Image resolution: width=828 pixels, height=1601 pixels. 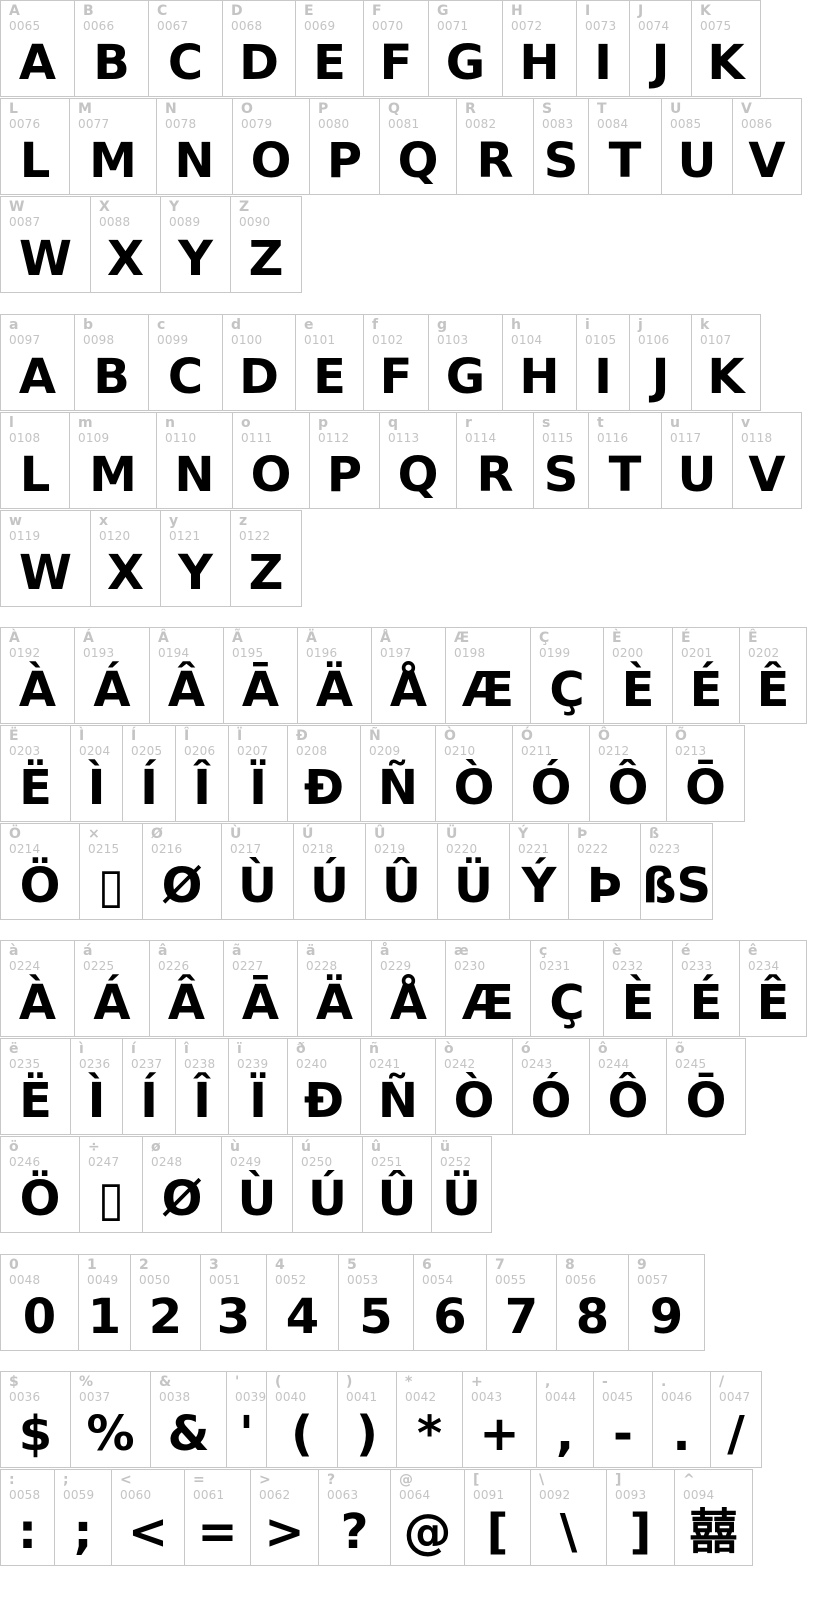 What do you see at coordinates (746, 423) in the screenshot?
I see `char-label: v` at bounding box center [746, 423].